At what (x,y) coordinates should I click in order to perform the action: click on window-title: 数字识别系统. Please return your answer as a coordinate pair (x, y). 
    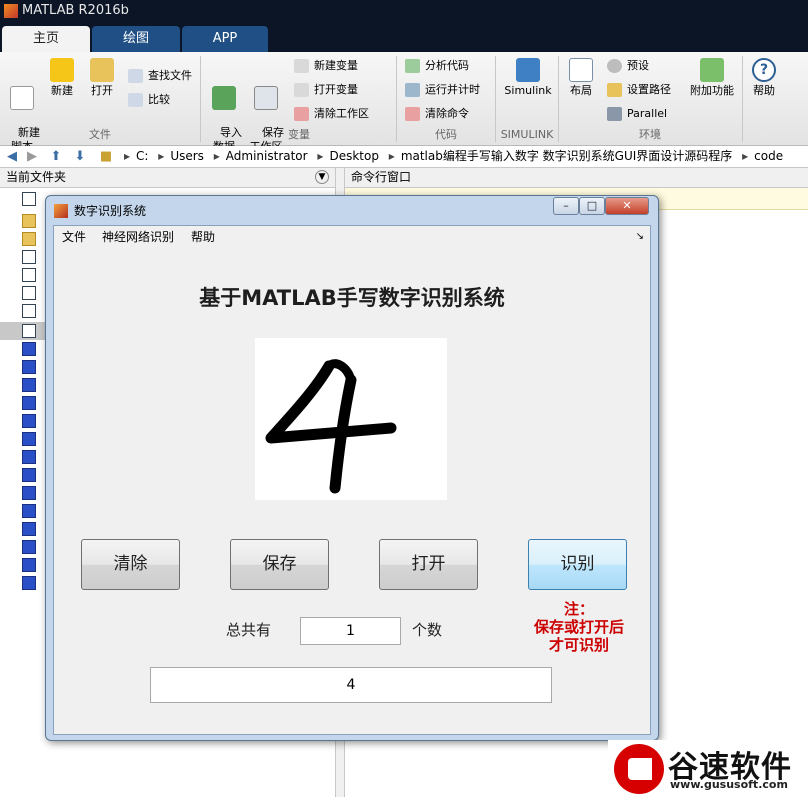
    Looking at the image, I should click on (110, 211).